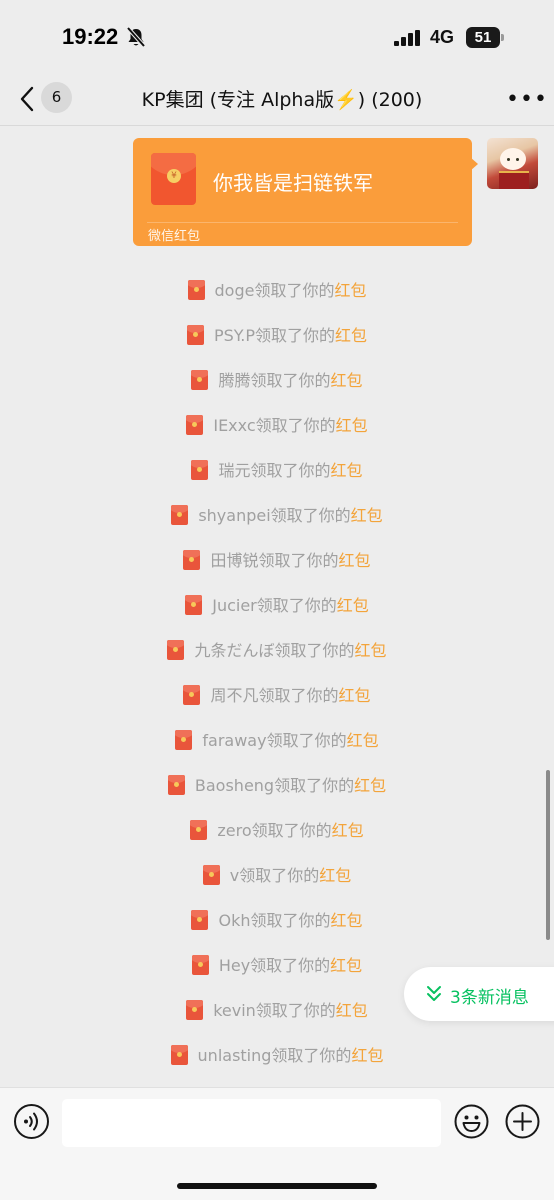 The height and width of the screenshot is (1200, 554). Describe the element at coordinates (234, 830) in the screenshot. I see `claimer-name: zero` at that location.